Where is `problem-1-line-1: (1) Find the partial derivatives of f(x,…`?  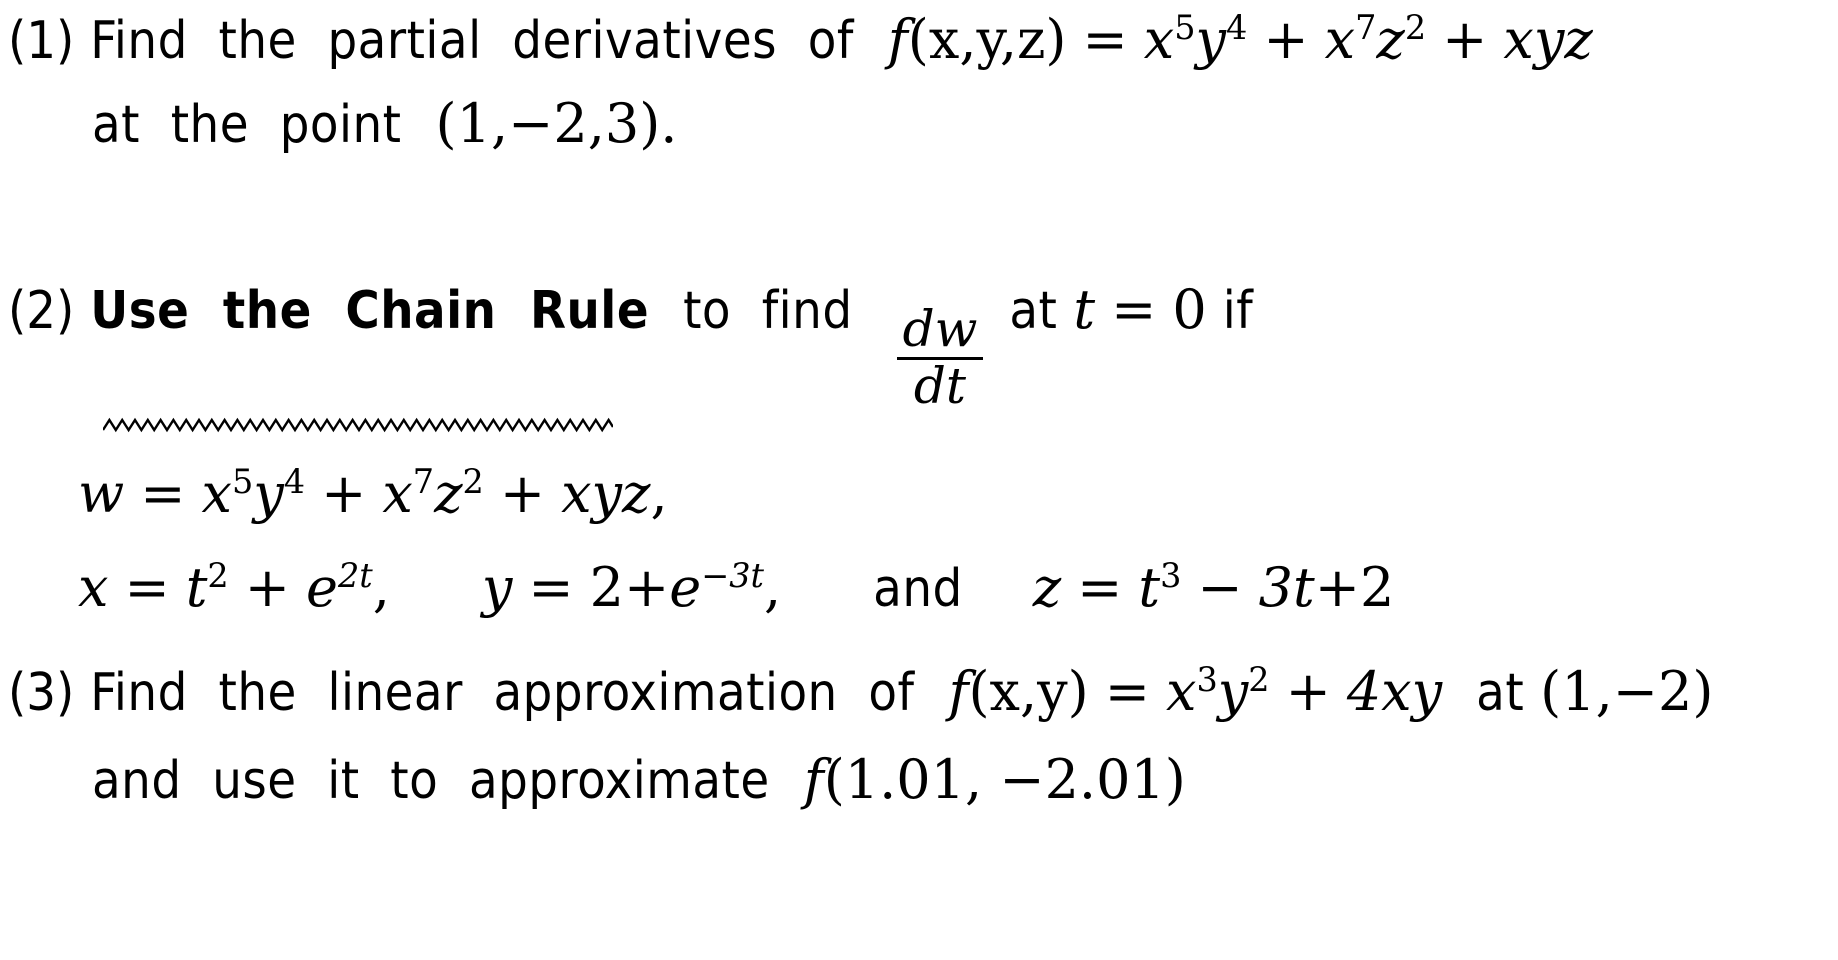
problem-1-line-1: (1) Find the partial derivatives of f(x,… is located at coordinates (800, 39).